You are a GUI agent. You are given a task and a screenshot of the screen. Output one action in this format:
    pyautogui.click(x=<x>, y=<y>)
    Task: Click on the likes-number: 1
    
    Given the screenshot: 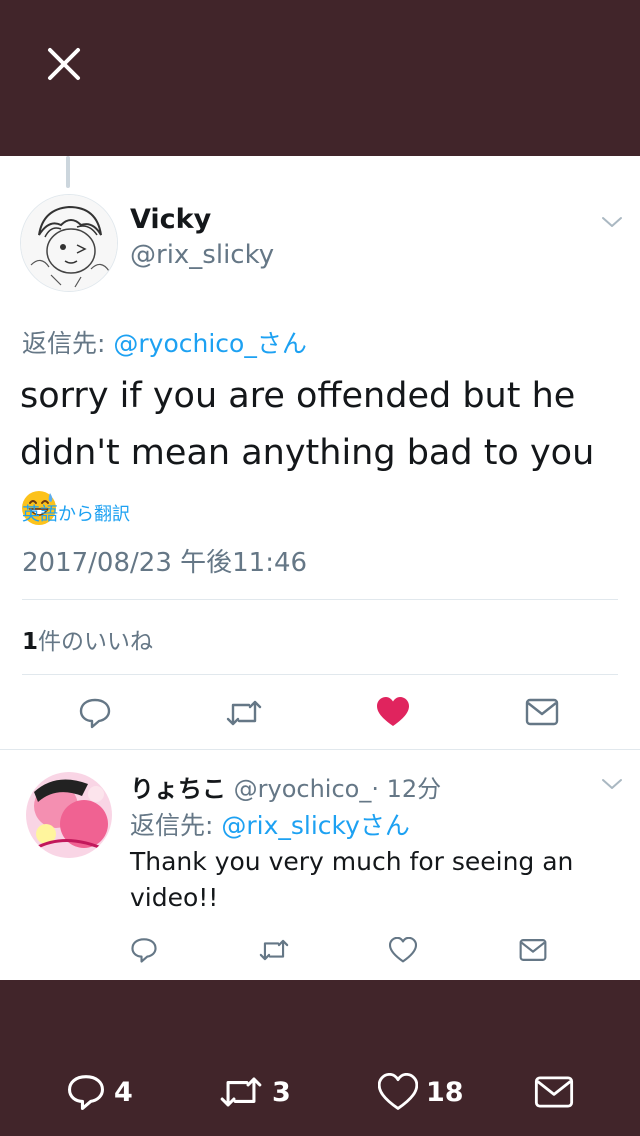 What is the action you would take?
    pyautogui.click(x=30, y=642)
    